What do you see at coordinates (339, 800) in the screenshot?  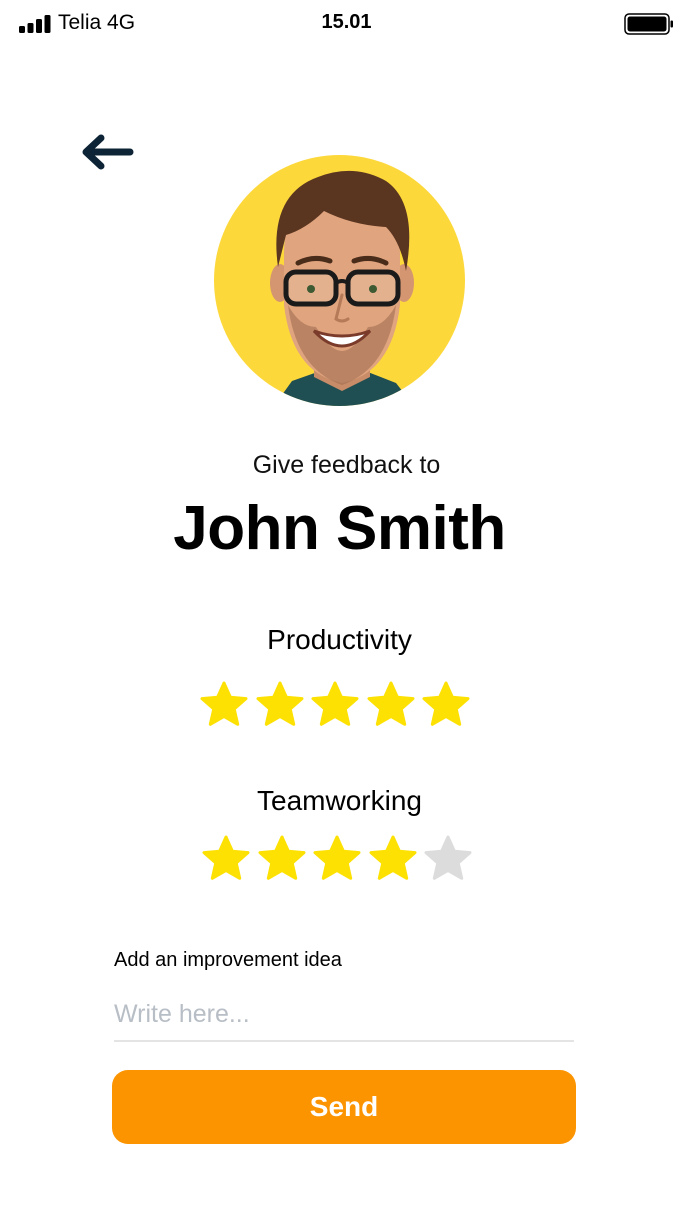 I see `teamworking-label: Teamworking` at bounding box center [339, 800].